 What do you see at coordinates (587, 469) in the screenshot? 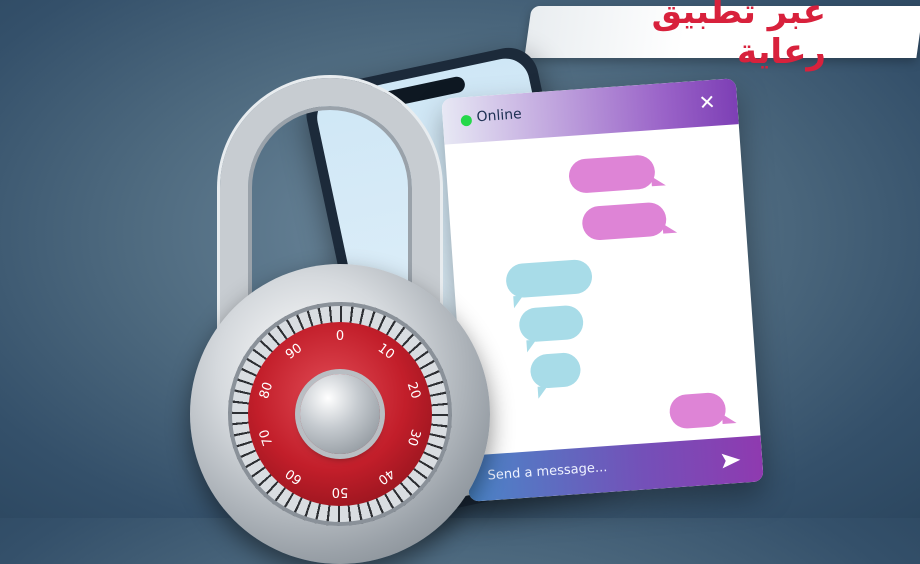
I see `message-input` at bounding box center [587, 469].